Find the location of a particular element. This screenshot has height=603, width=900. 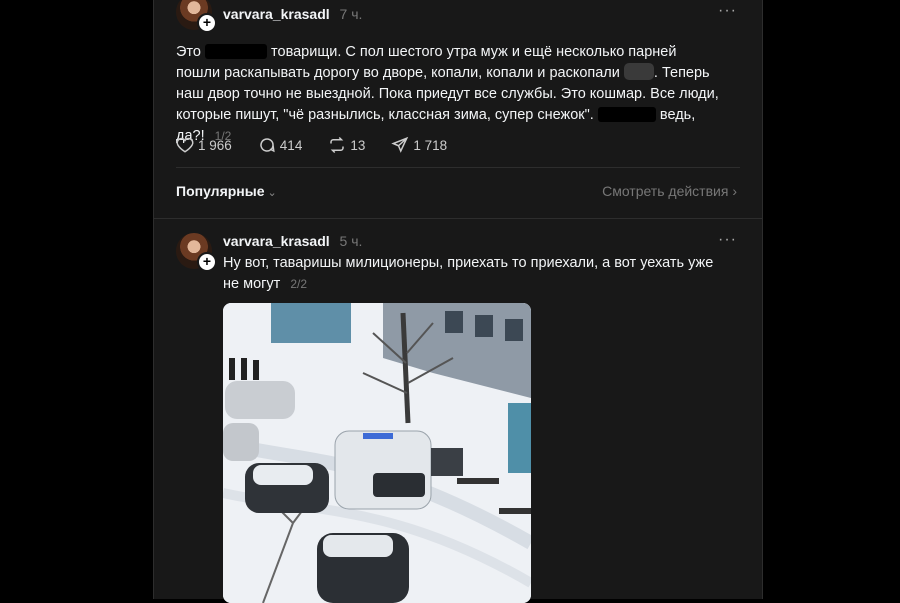

timestamp: 7 ч. is located at coordinates (351, 14).